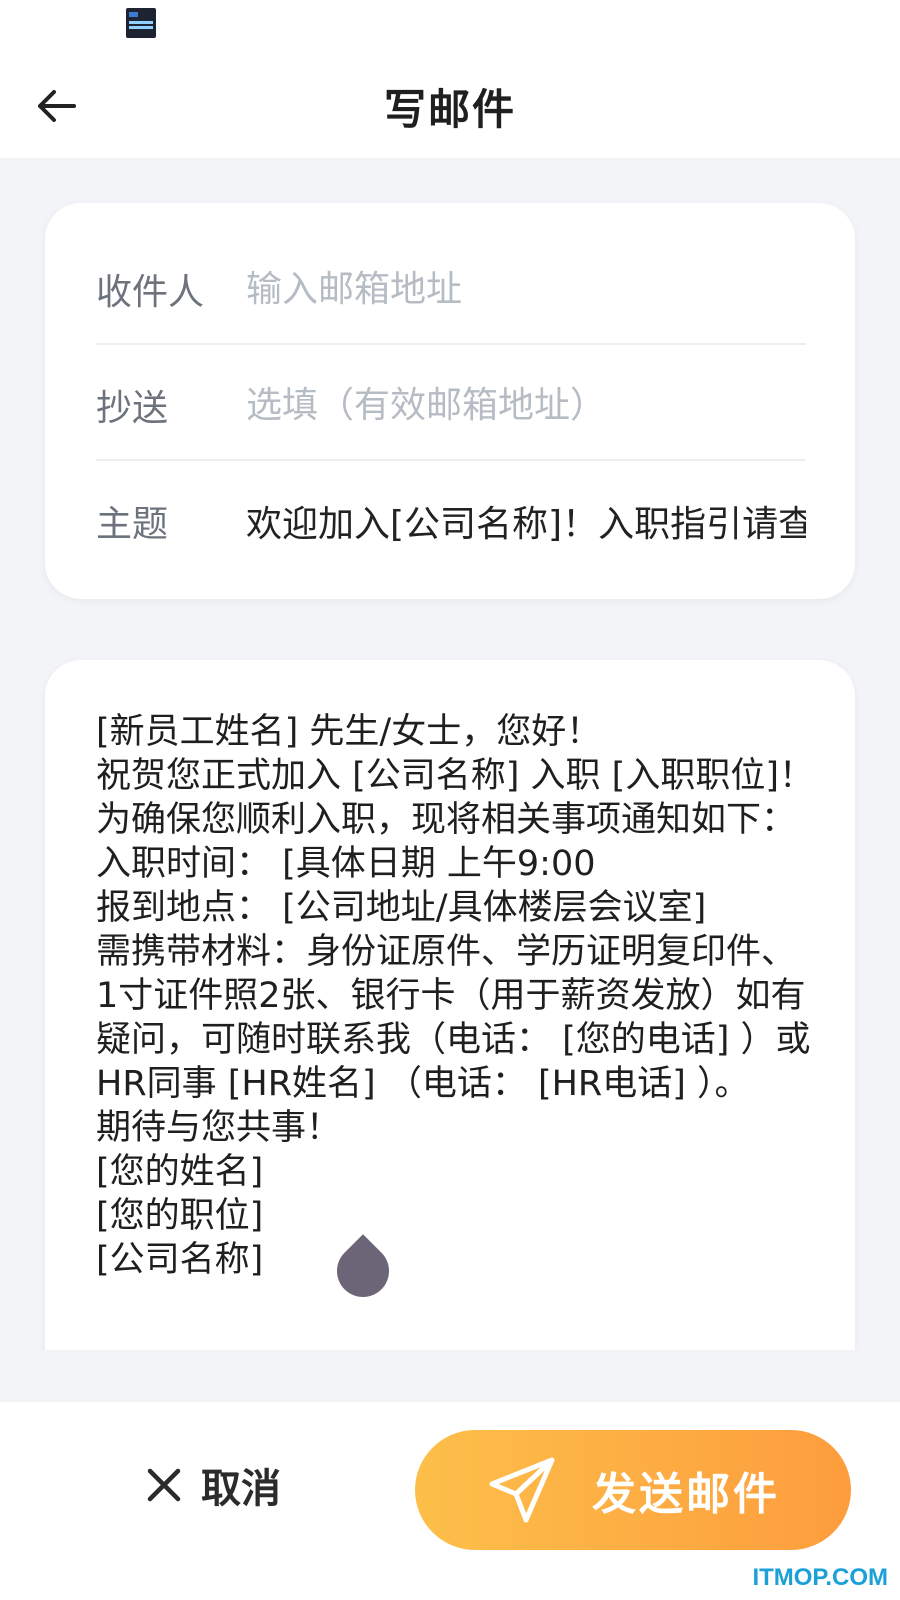  I want to click on subject-input, so click(526, 521).